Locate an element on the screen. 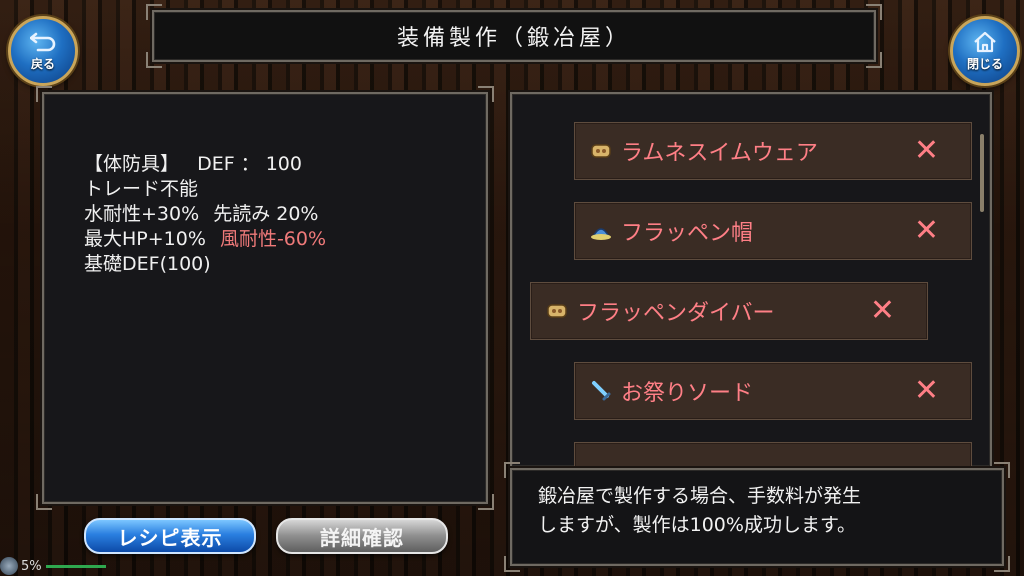 The image size is (1024, 576). back-arrow-icon is located at coordinates (43, 41).